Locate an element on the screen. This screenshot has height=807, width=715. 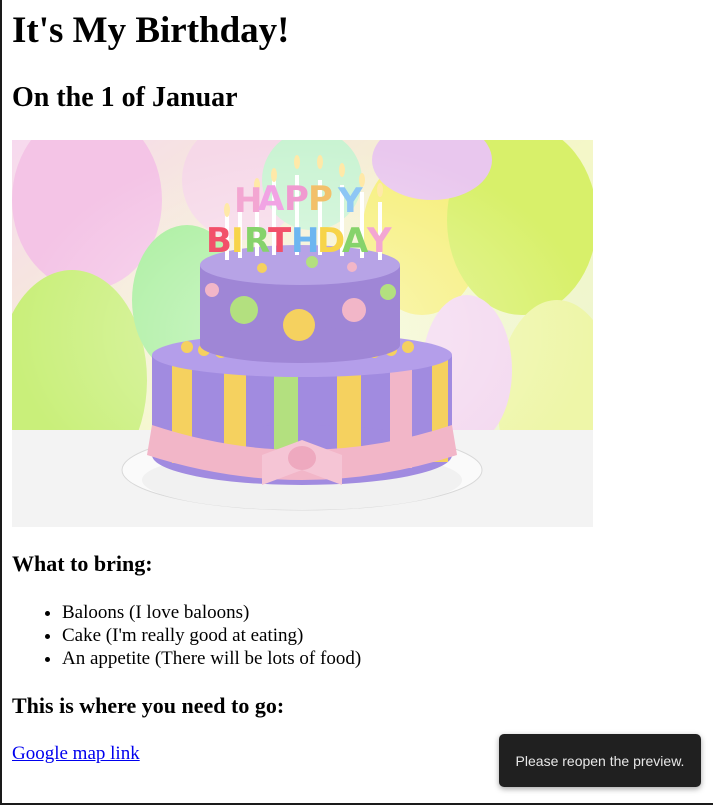
list-item: Baloons (I love baloons) is located at coordinates (211, 612).